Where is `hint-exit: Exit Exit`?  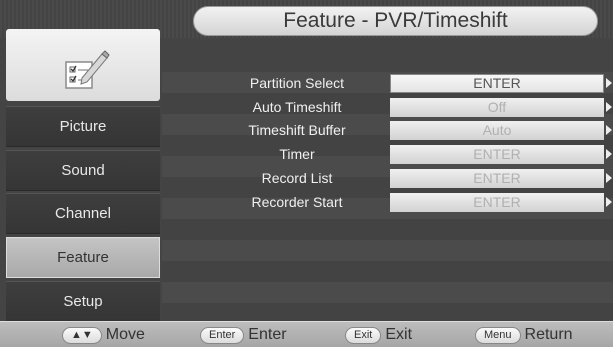
hint-exit: Exit Exit is located at coordinates (378, 335).